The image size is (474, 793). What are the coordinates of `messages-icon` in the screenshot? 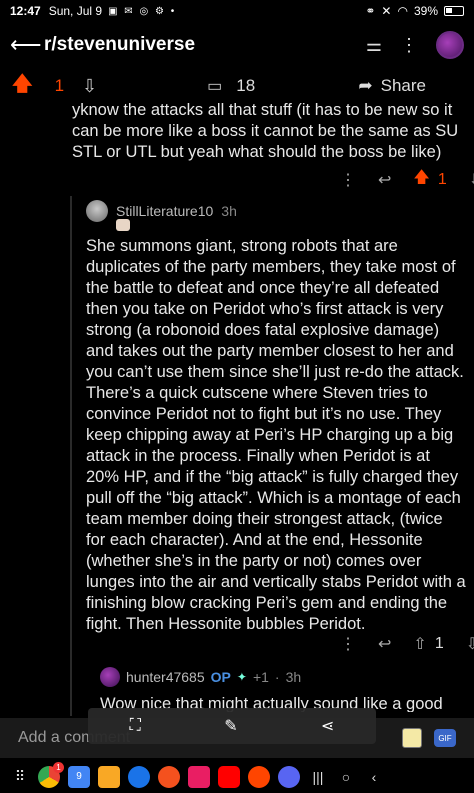 It's located at (139, 776).